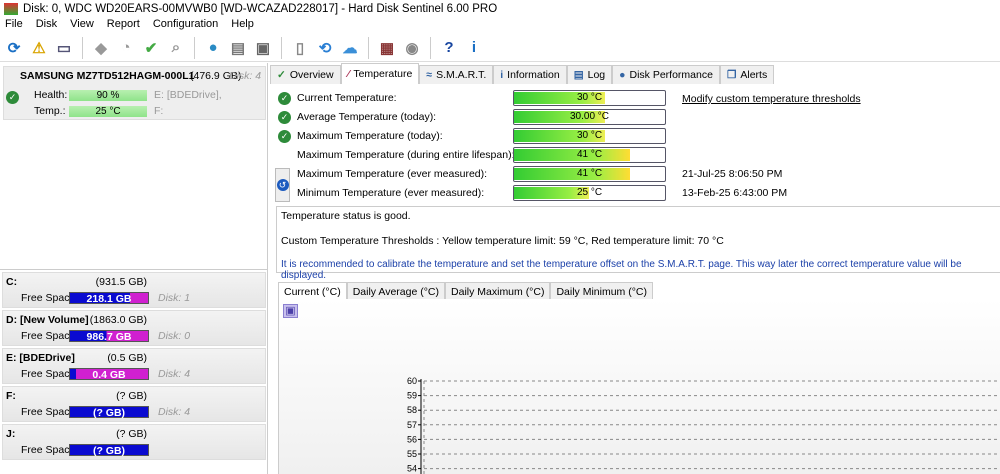  What do you see at coordinates (51, 95) in the screenshot?
I see `health-label: Health:` at bounding box center [51, 95].